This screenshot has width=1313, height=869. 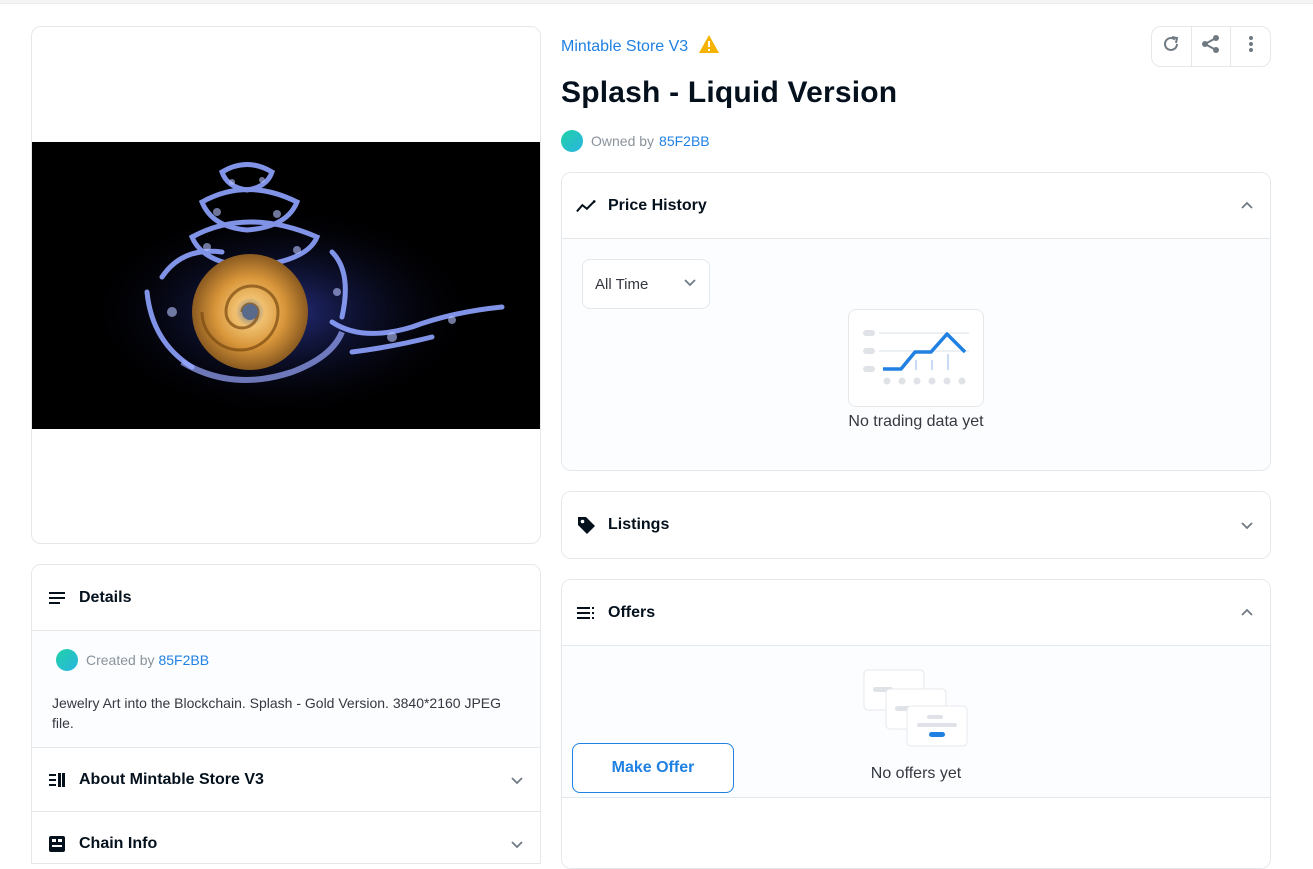 I want to click on top-bar, so click(x=656, y=2).